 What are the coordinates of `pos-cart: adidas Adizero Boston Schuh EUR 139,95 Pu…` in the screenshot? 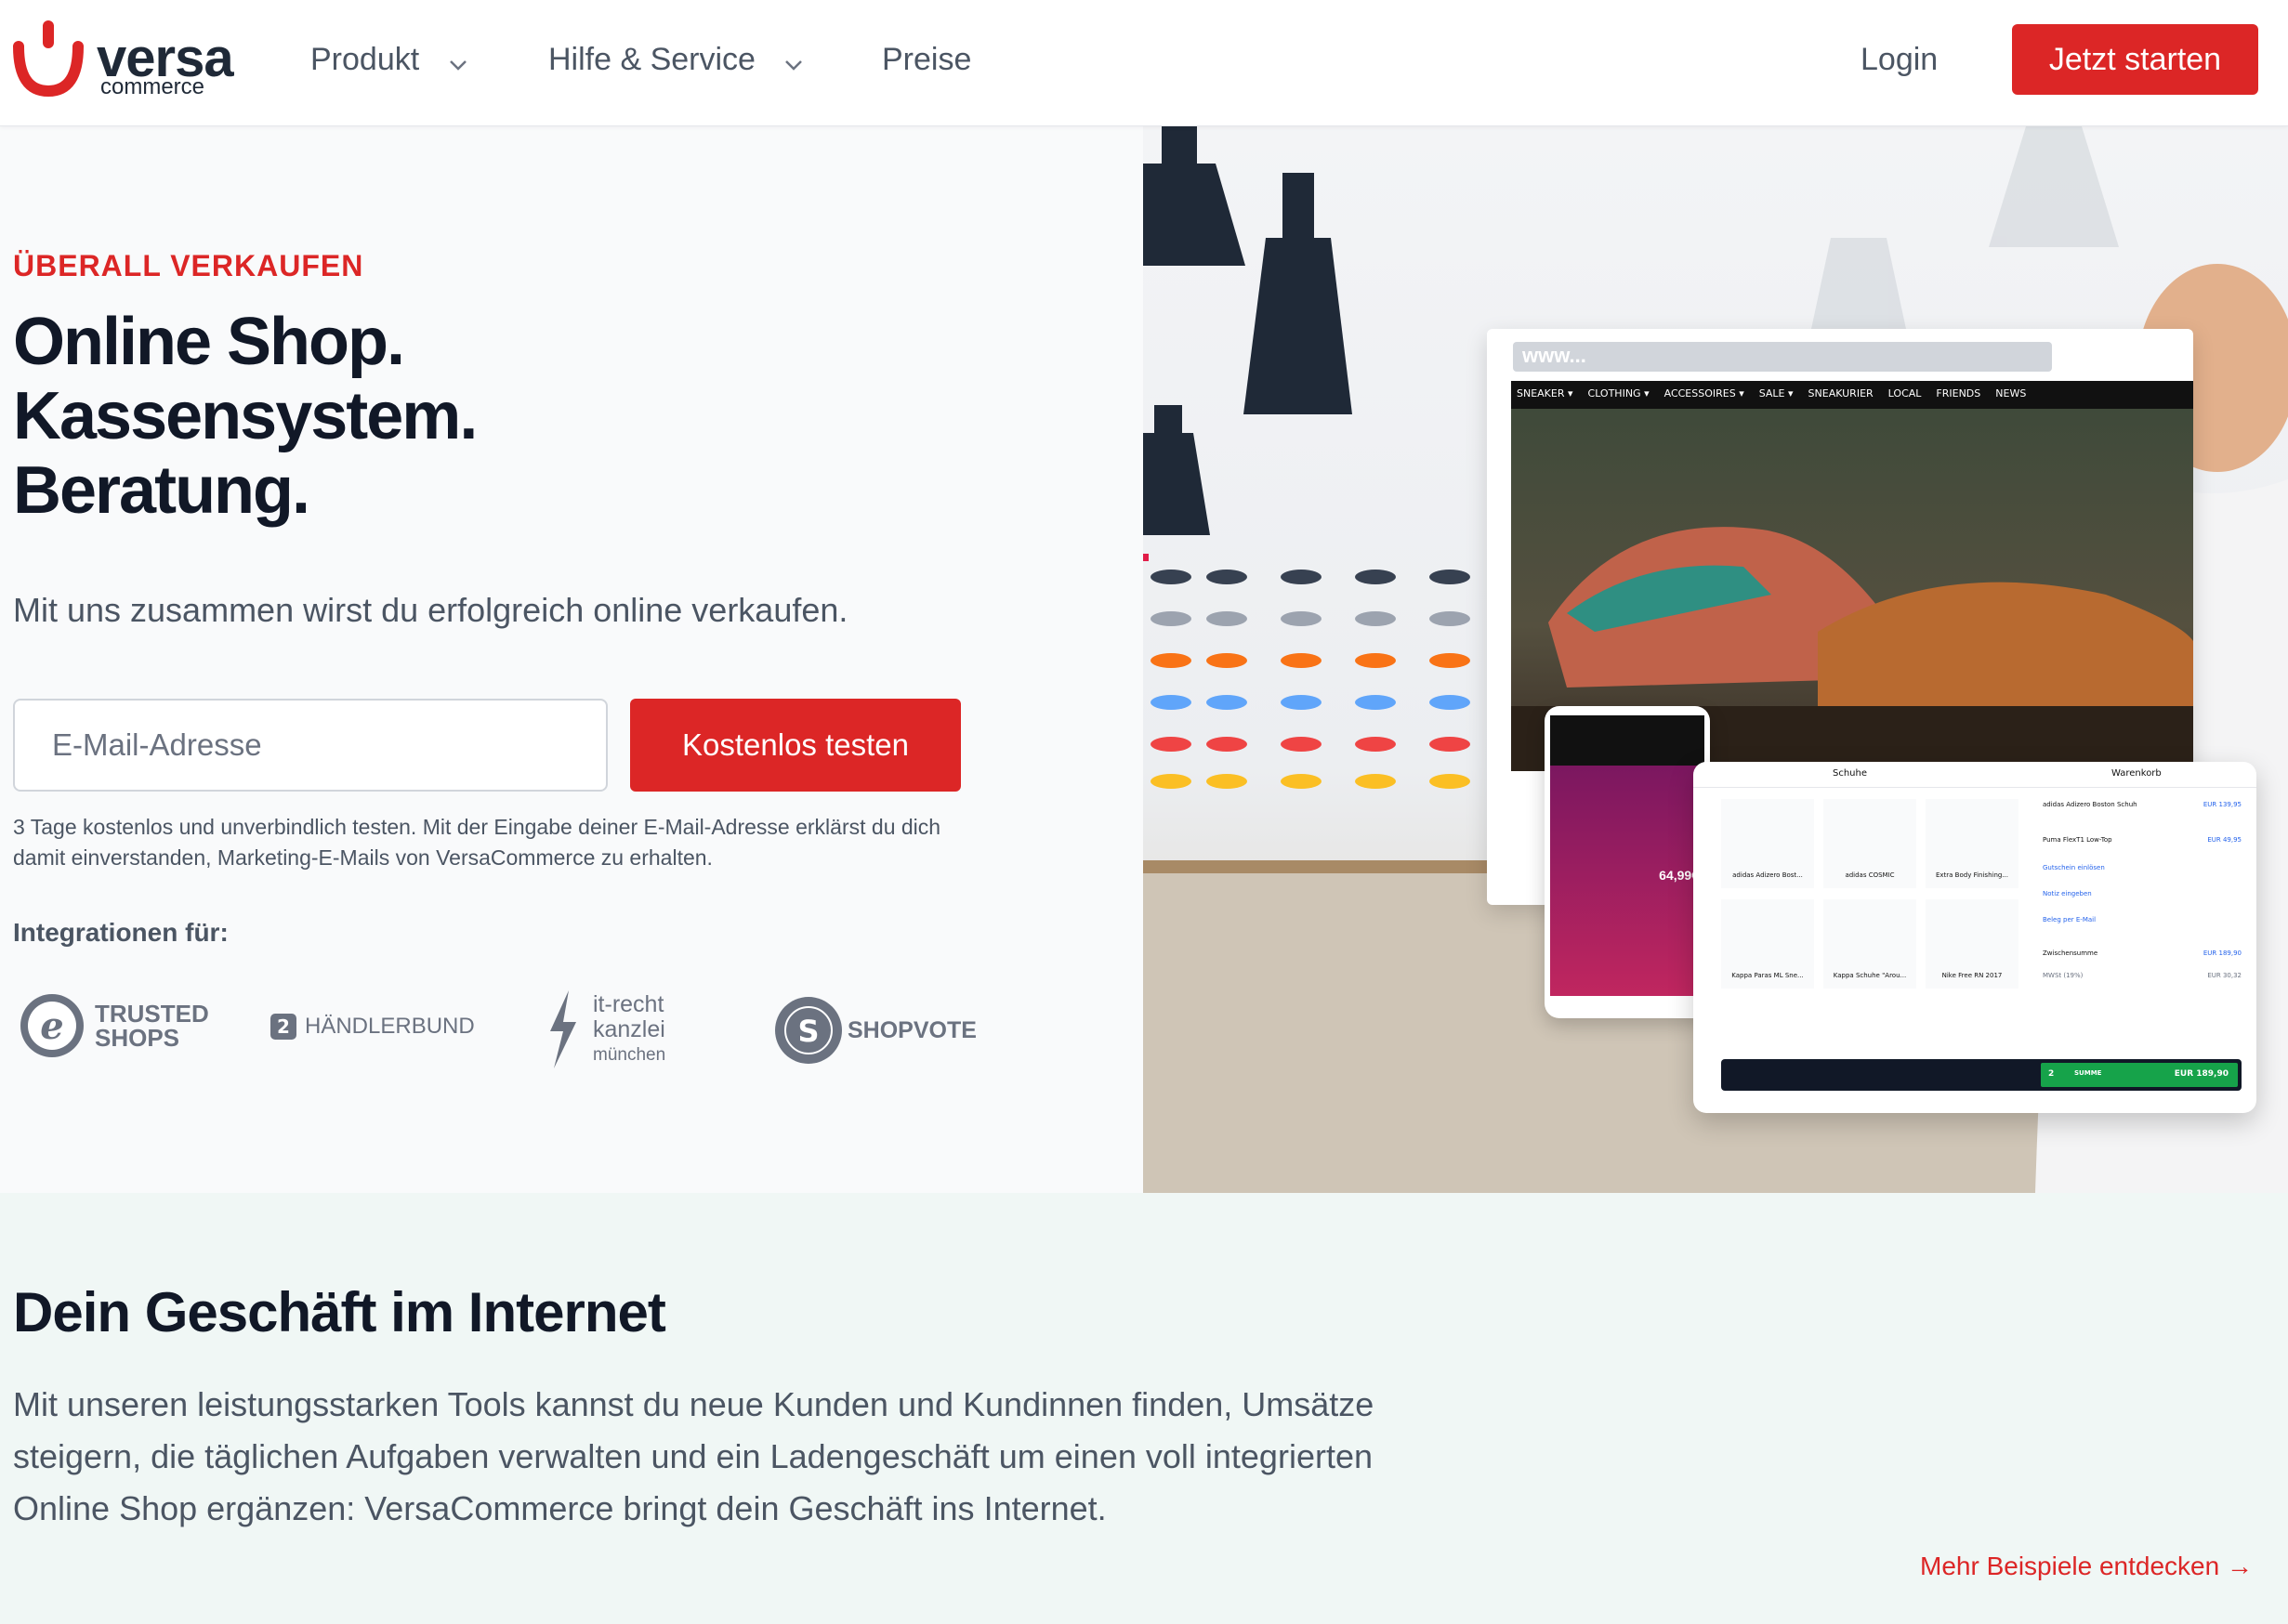 It's located at (2142, 890).